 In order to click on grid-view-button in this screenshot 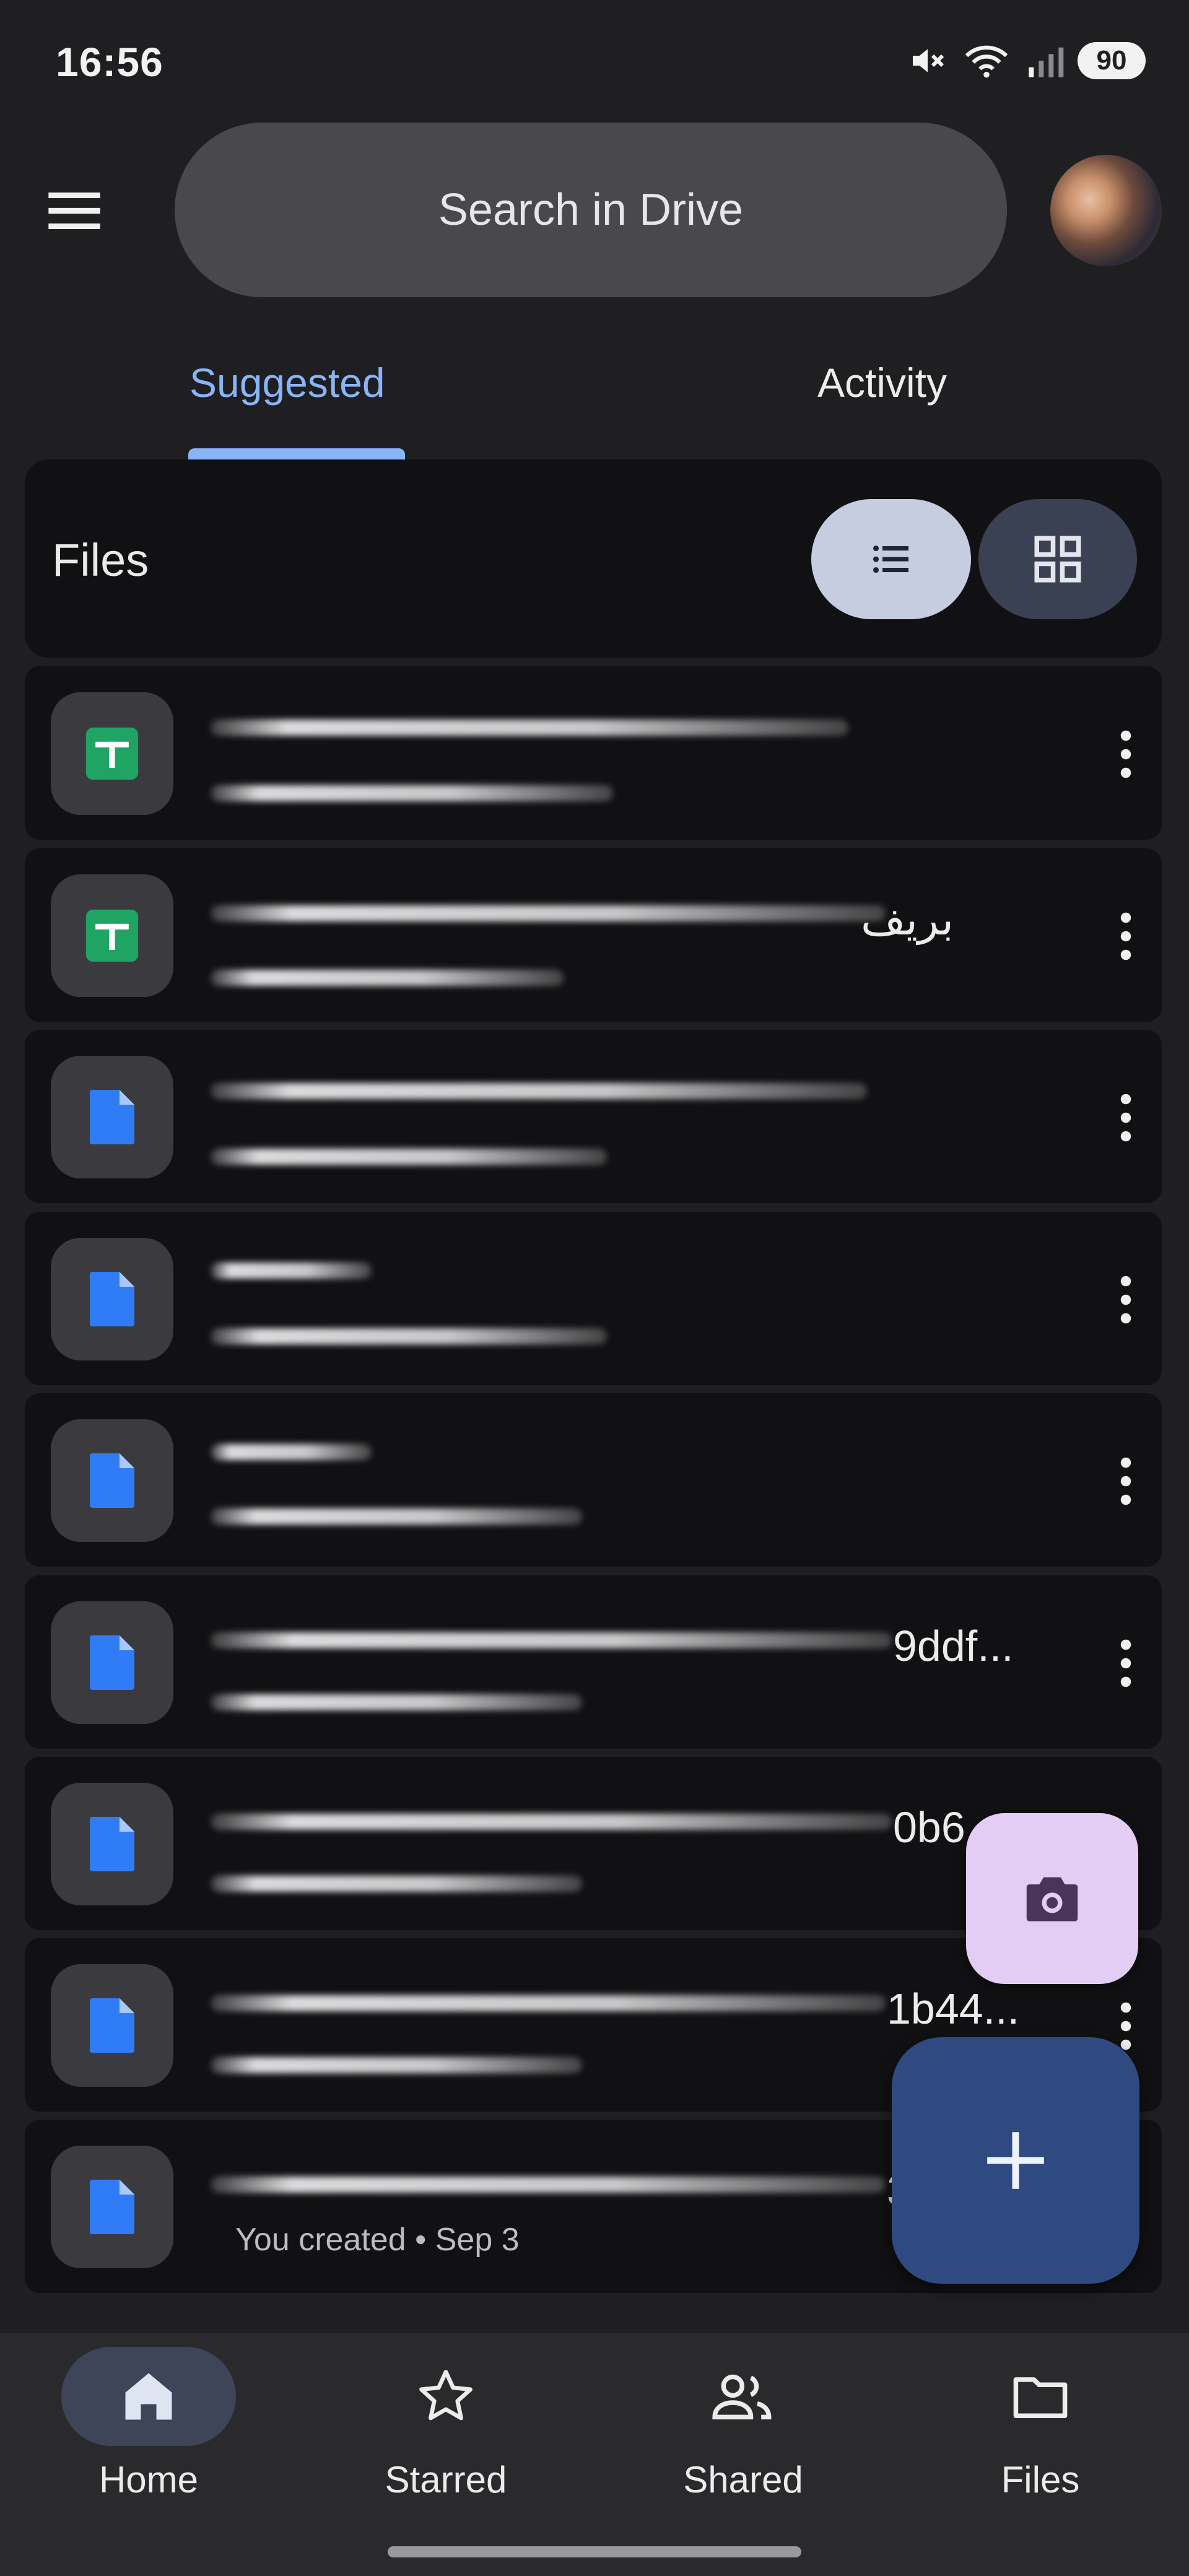, I will do `click(1057, 559)`.